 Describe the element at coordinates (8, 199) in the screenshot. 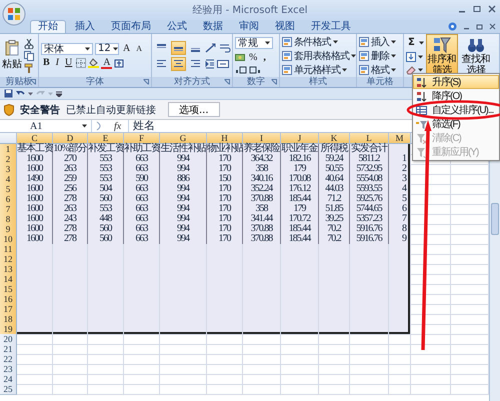

I see `row-header: 6` at that location.